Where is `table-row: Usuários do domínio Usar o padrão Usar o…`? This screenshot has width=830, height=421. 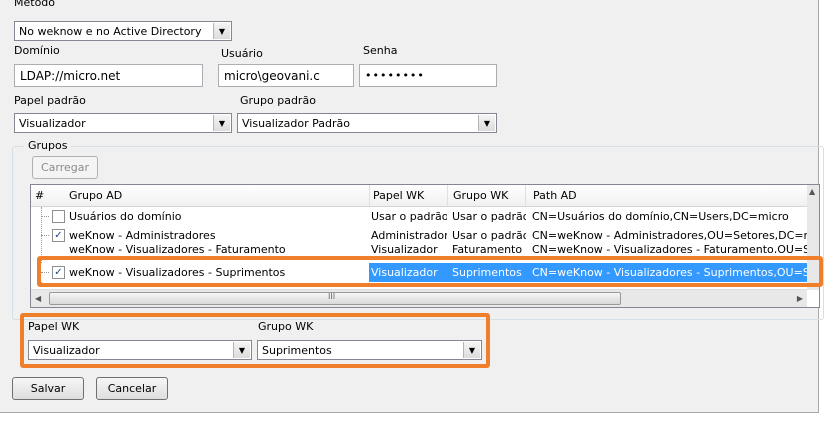 table-row: Usuários do domínio Usar o padrão Usar o… is located at coordinates (419, 216).